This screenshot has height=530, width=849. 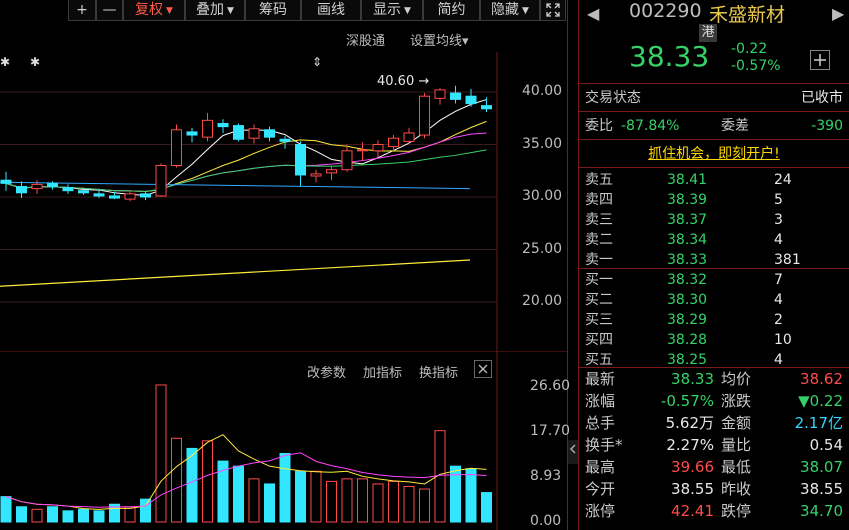 What do you see at coordinates (451, 10) in the screenshot?
I see `simple-mode-button: 简约` at bounding box center [451, 10].